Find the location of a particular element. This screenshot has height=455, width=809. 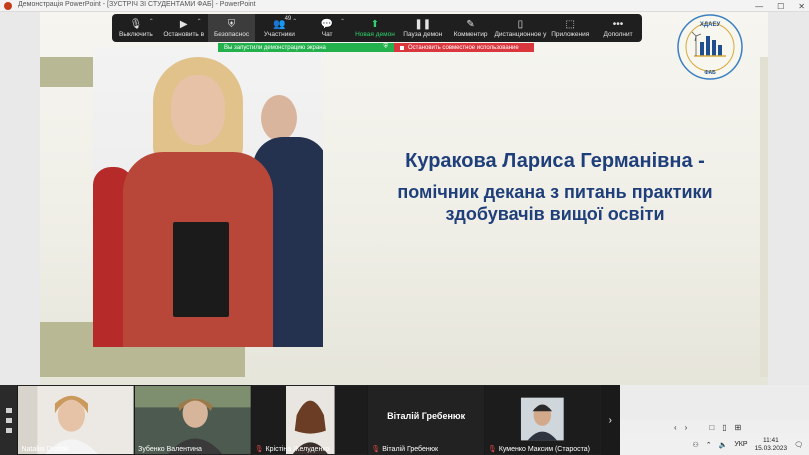

keyboard-language: УКР is located at coordinates (740, 444).